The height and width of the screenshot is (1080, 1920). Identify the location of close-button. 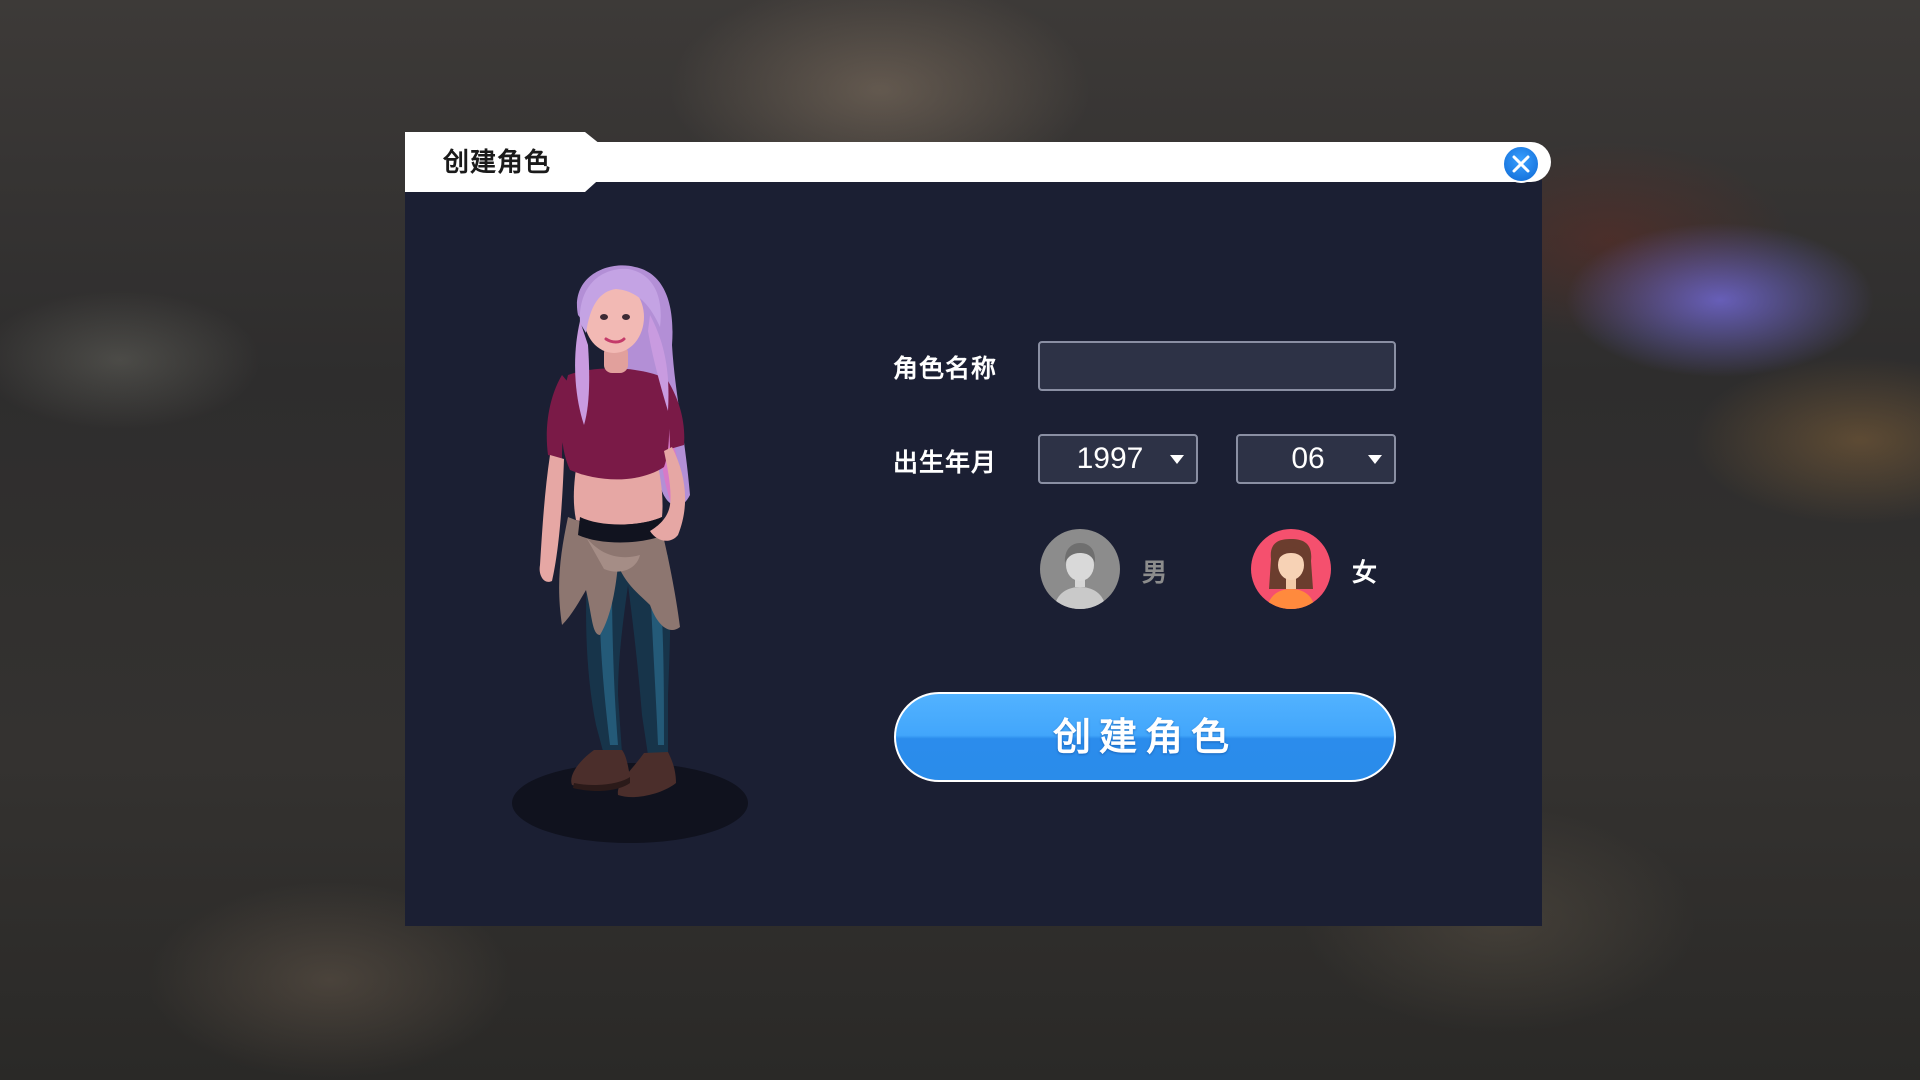
(1521, 164).